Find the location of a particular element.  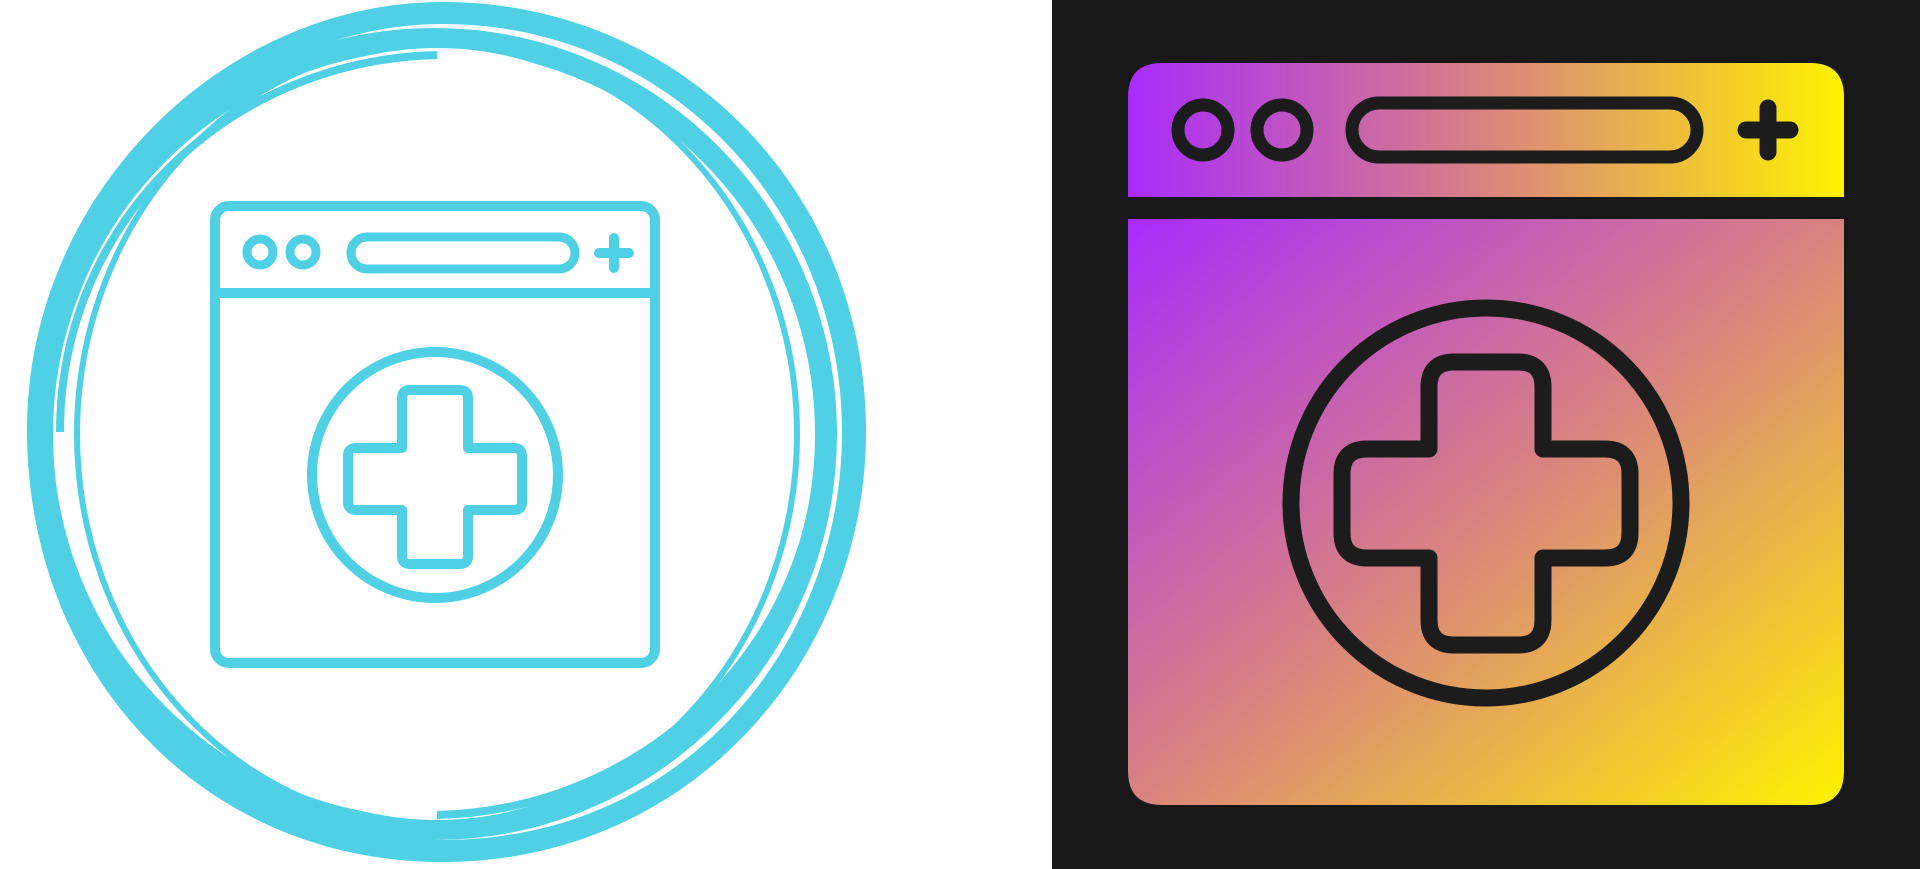

browser-header-shape is located at coordinates (1486, 130).